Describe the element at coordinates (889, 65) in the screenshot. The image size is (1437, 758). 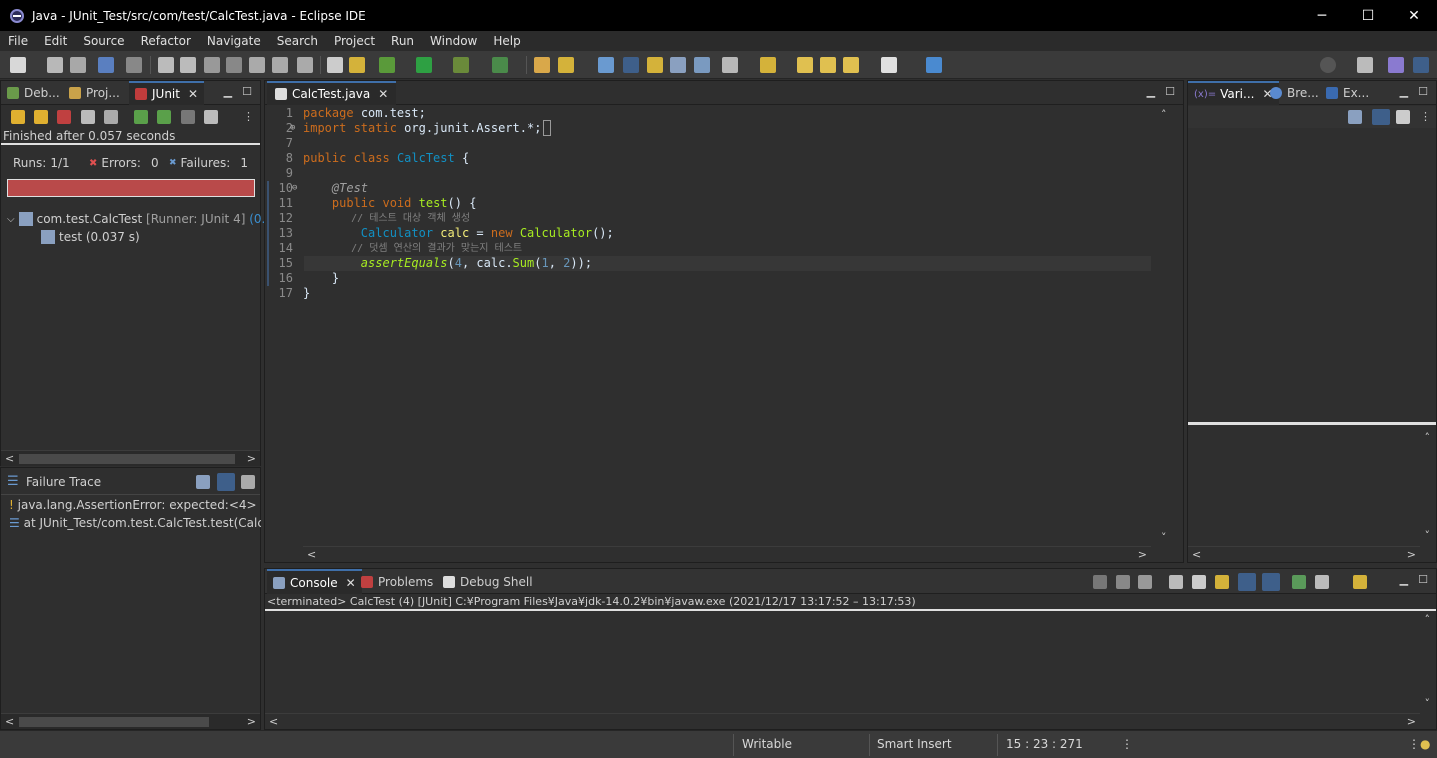
I see `next-edit-icon` at that location.